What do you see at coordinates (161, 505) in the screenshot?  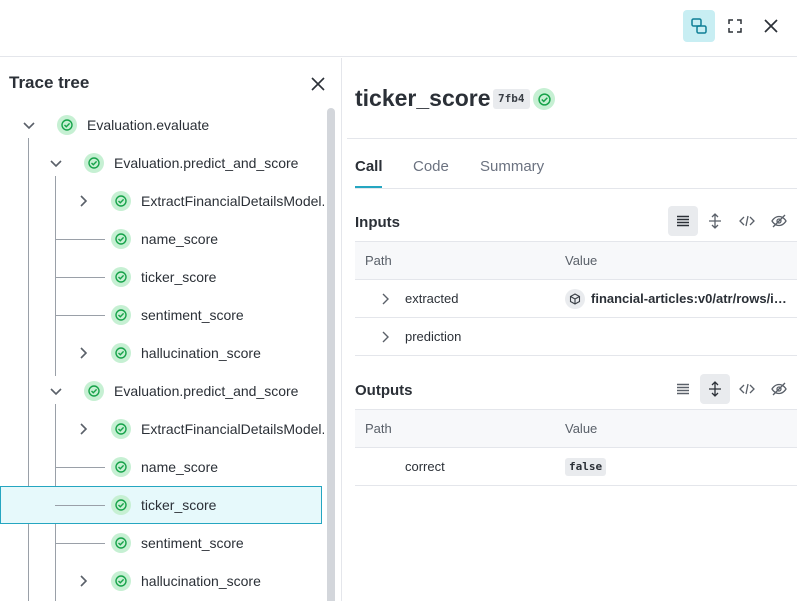 I see `tree-row-ticker-score-selected: ticker_score` at bounding box center [161, 505].